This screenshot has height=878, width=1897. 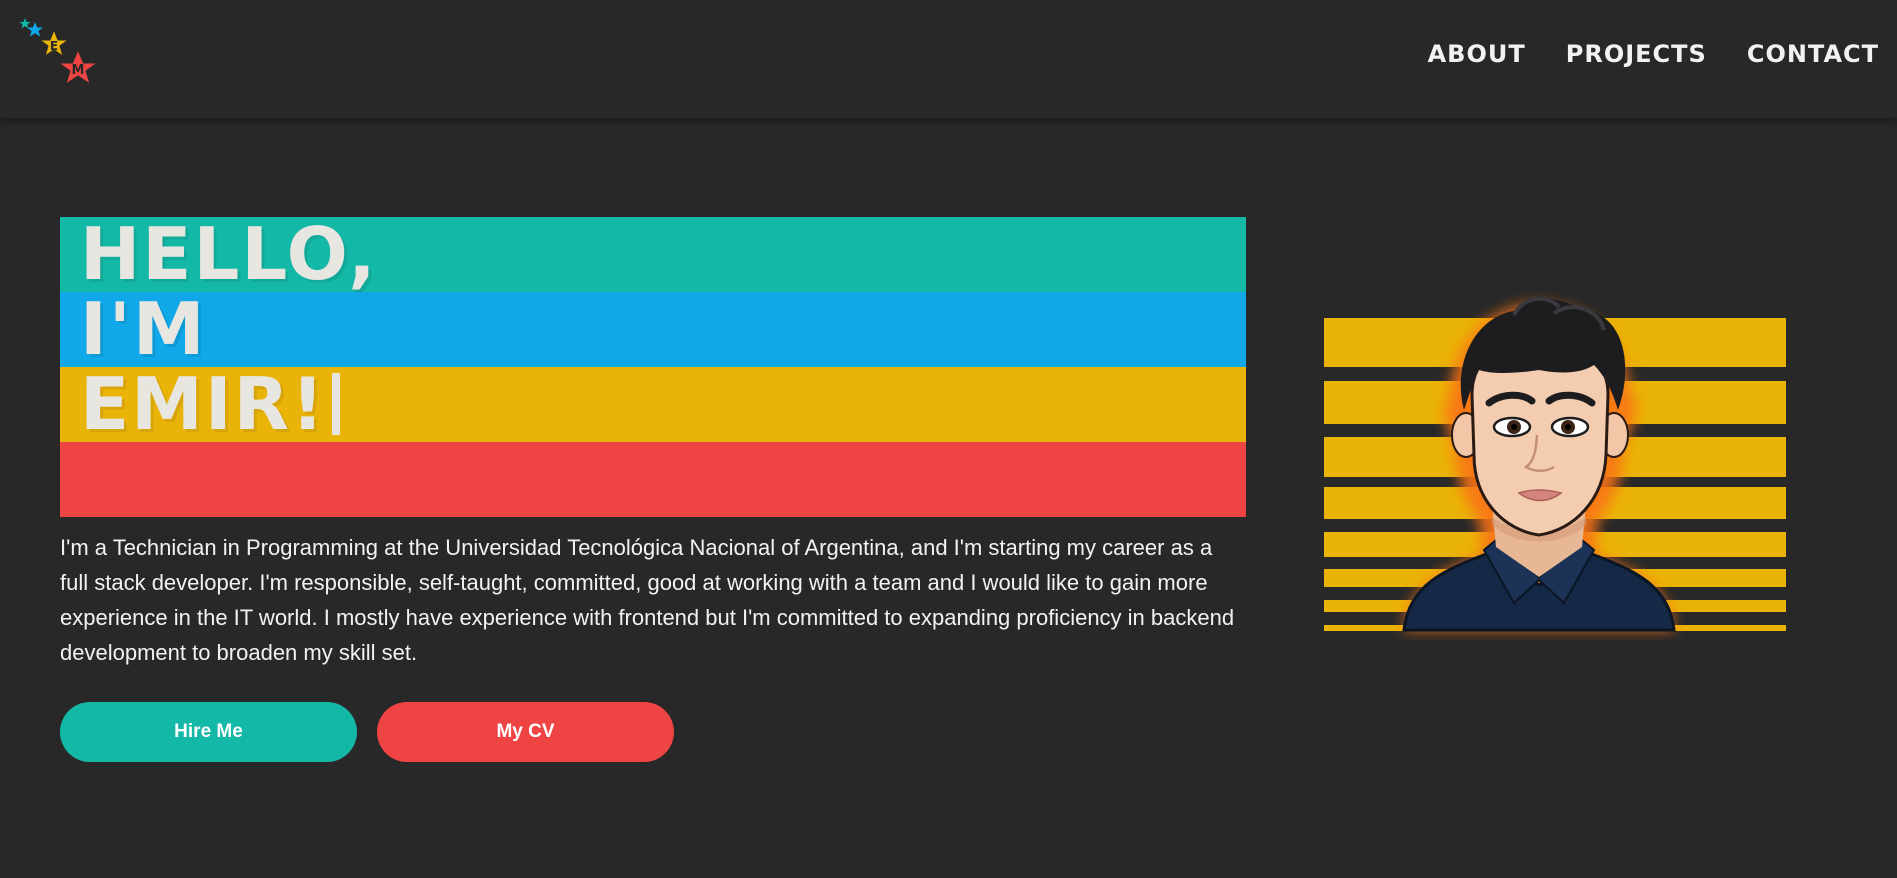 What do you see at coordinates (948, 59) in the screenshot?
I see `site-header: E M ABOUT PROJECTS CONTACT` at bounding box center [948, 59].